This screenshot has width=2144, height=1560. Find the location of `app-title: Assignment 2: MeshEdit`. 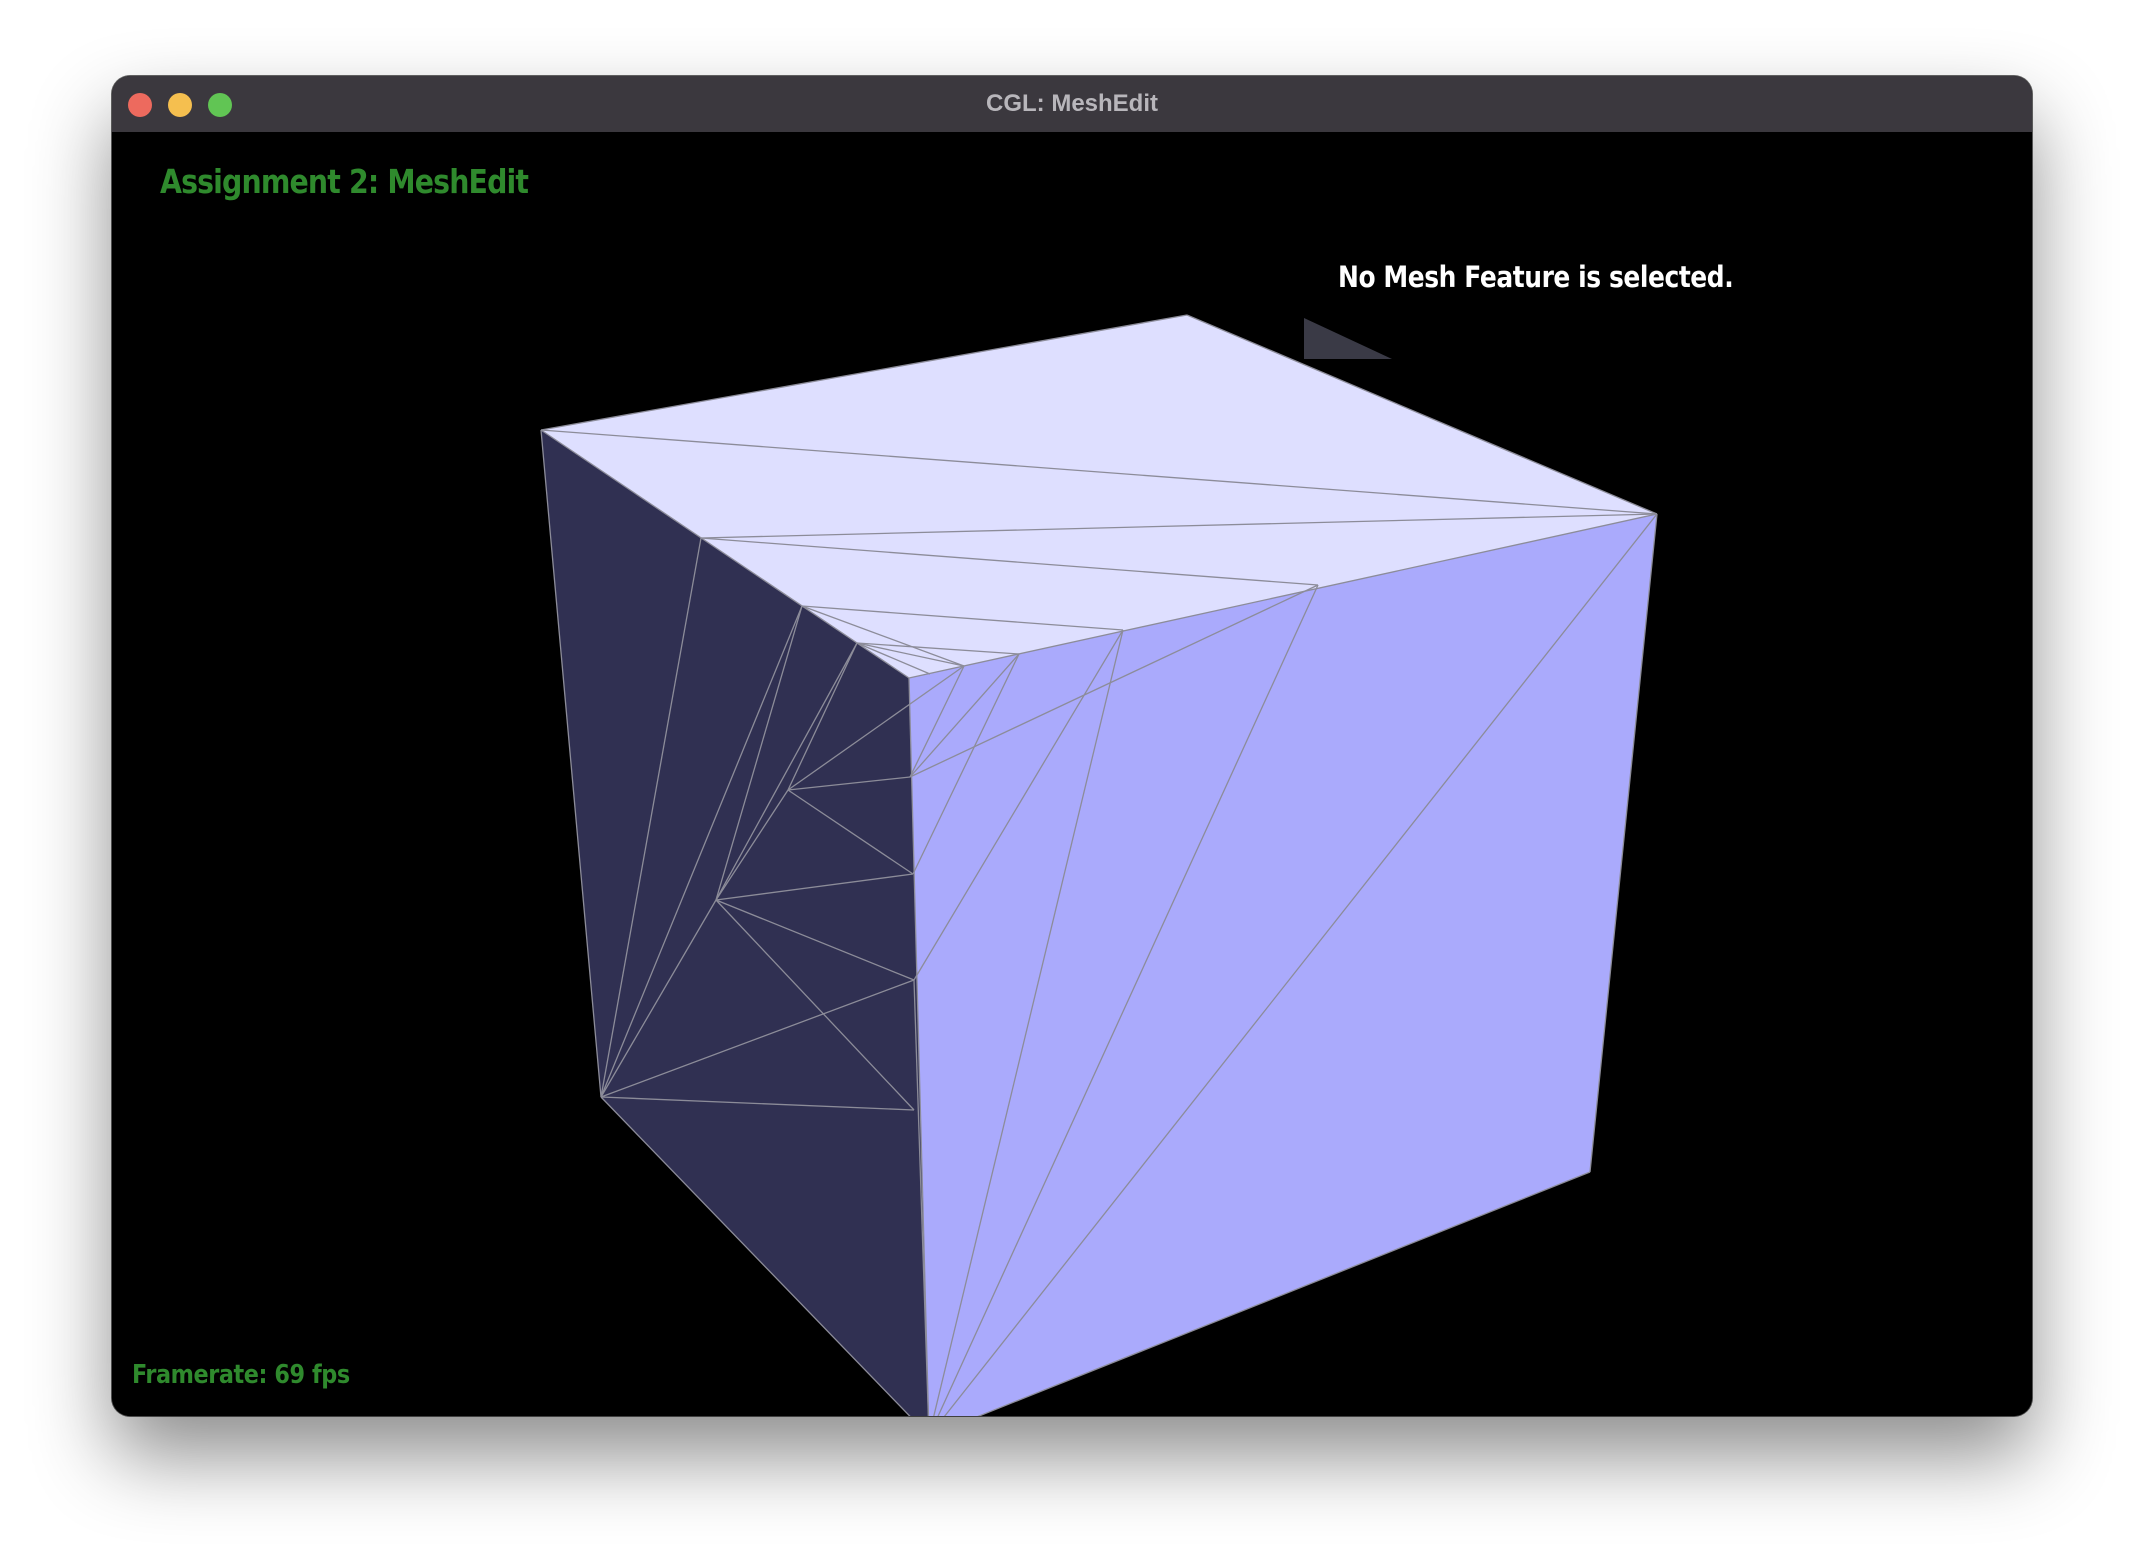

app-title: Assignment 2: MeshEdit is located at coordinates (344, 181).